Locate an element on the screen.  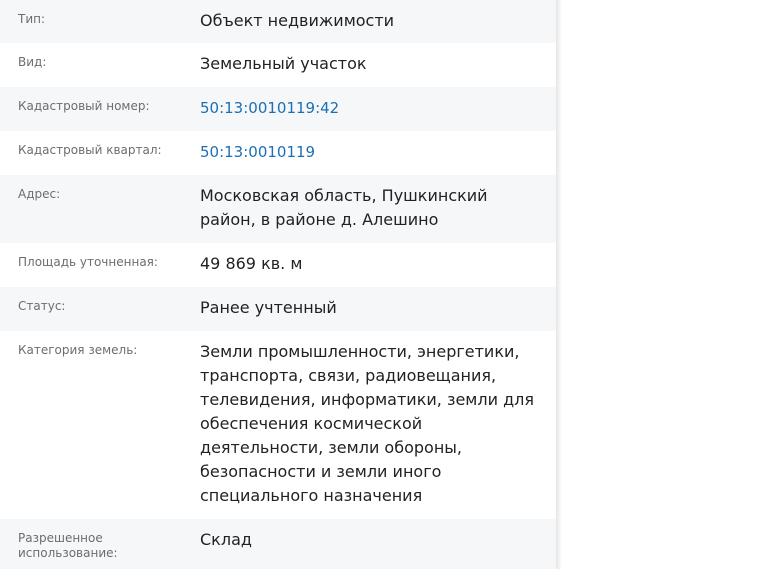
row-label: Кадастровый квартал: is located at coordinates (90, 150).